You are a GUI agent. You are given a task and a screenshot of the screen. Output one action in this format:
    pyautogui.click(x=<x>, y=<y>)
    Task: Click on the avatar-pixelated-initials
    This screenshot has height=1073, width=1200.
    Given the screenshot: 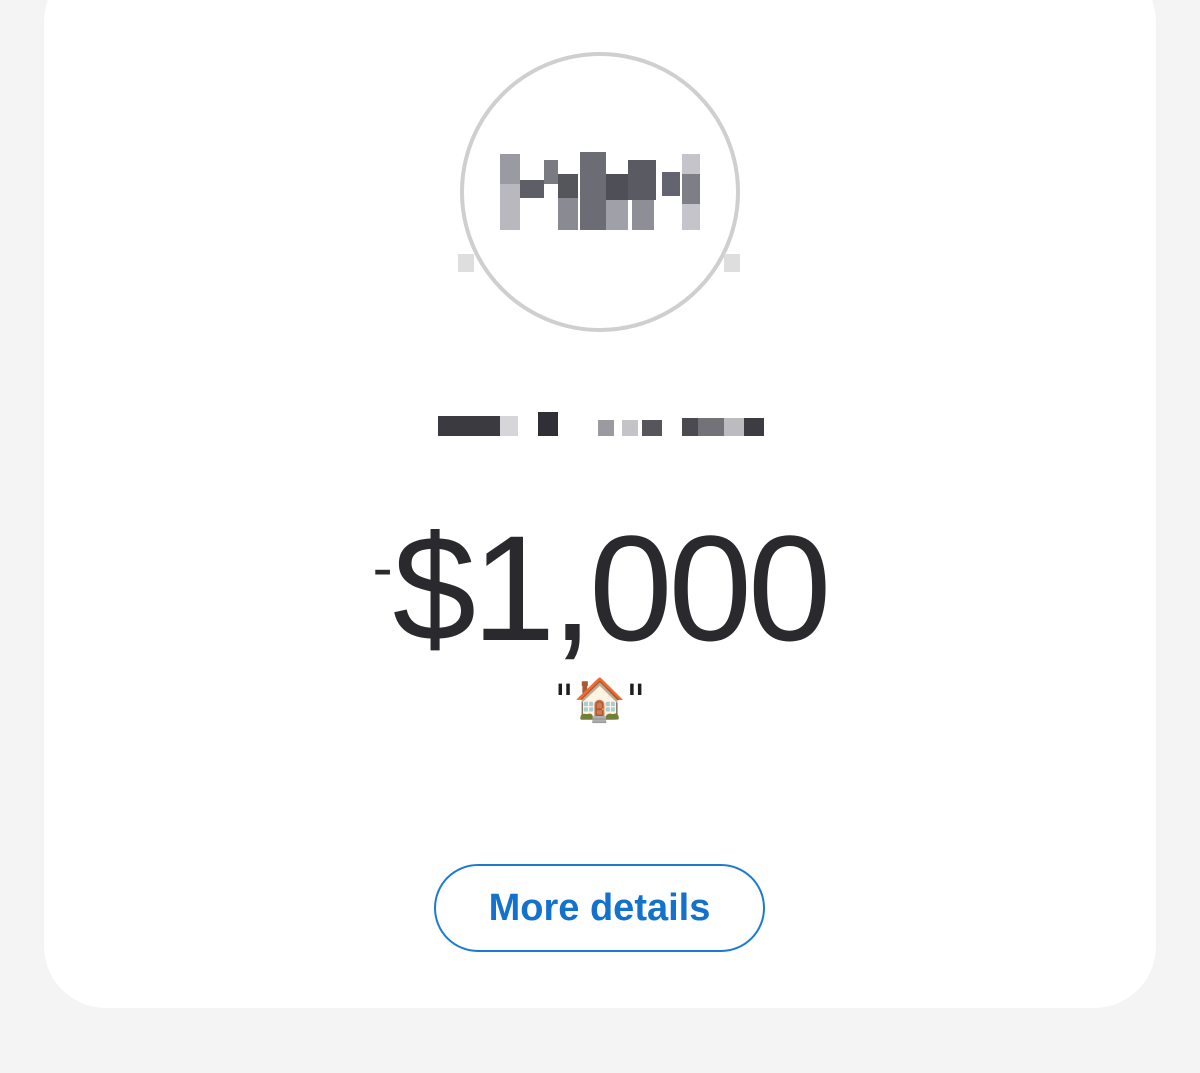 What is the action you would take?
    pyautogui.click(x=599, y=192)
    